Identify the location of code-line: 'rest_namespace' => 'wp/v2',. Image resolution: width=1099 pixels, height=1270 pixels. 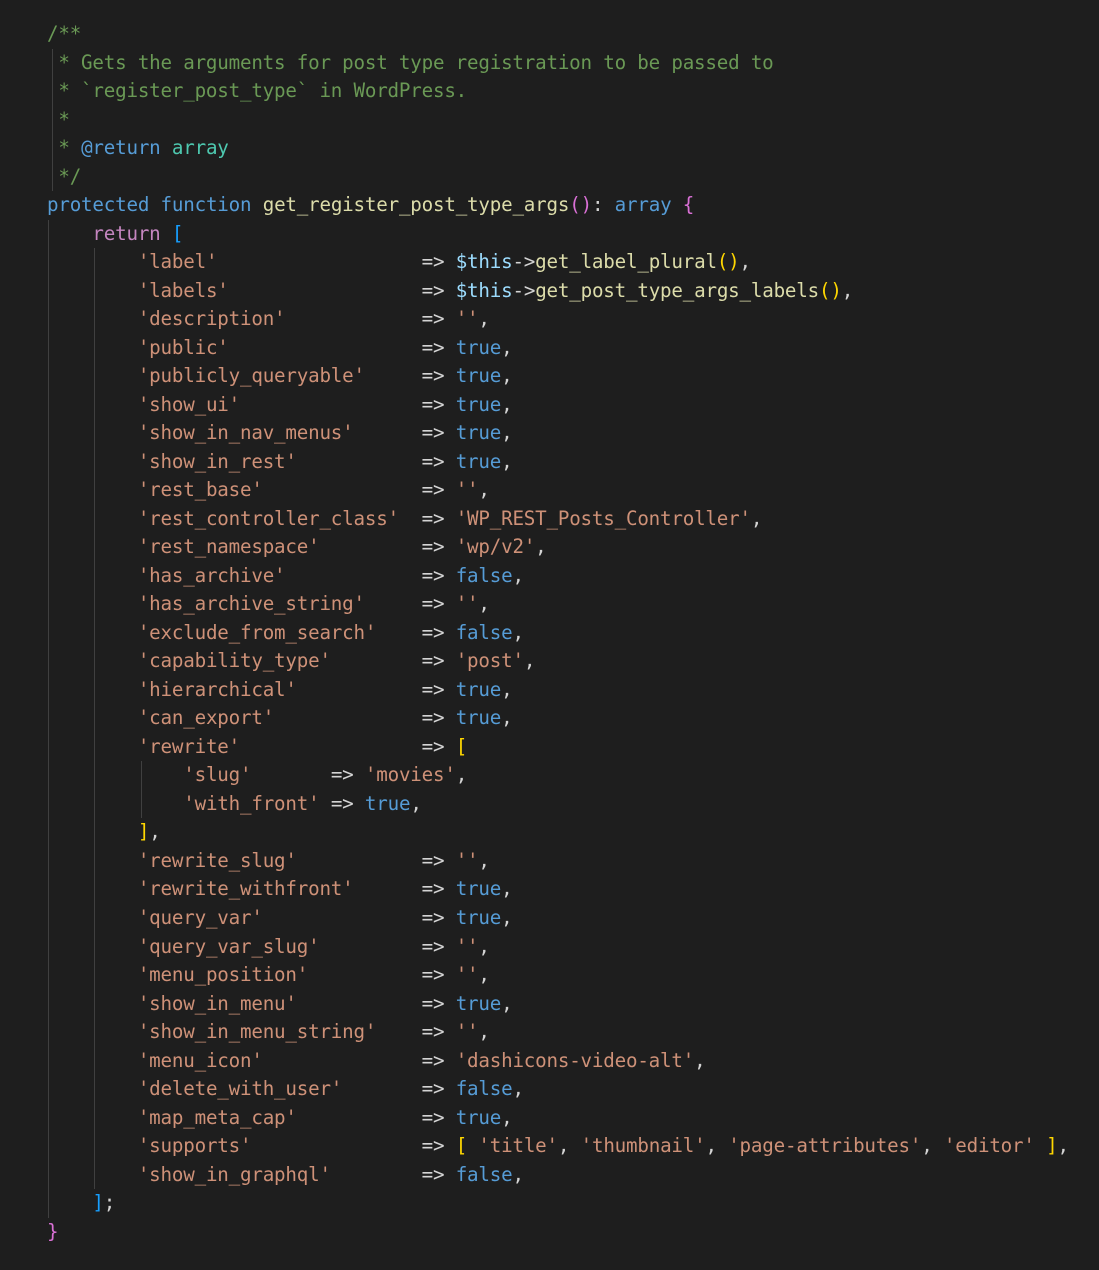
(549, 547).